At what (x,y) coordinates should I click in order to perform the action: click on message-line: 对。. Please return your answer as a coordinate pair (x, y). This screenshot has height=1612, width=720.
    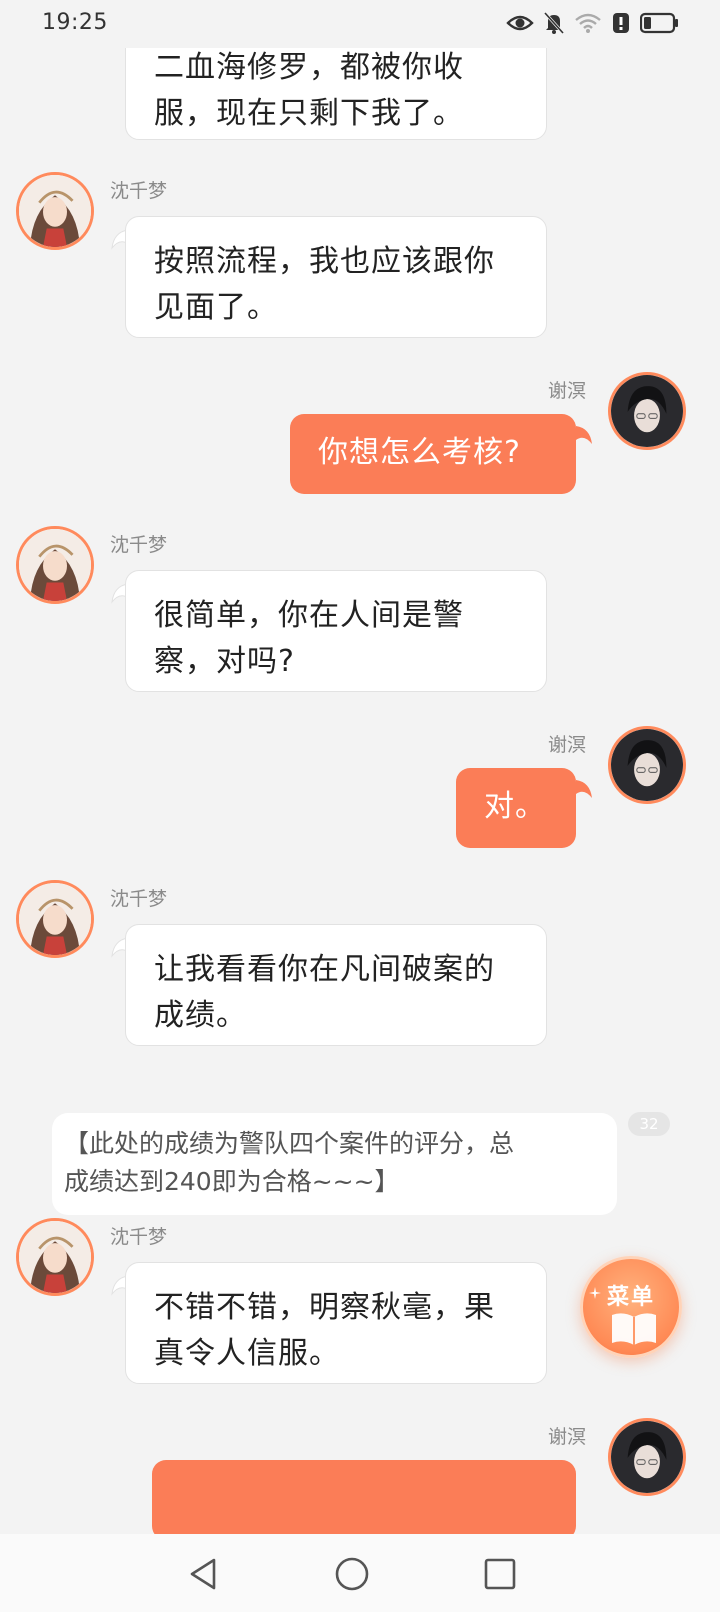
    Looking at the image, I should click on (515, 806).